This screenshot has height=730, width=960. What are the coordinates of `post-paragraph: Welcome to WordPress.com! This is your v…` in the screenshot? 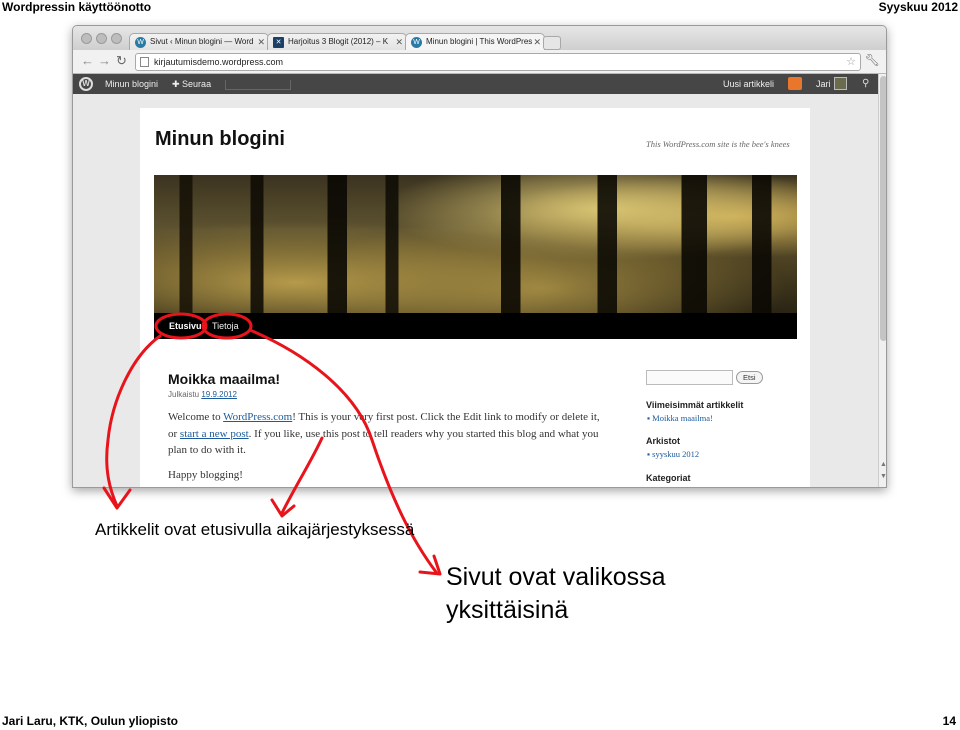 It's located at (388, 434).